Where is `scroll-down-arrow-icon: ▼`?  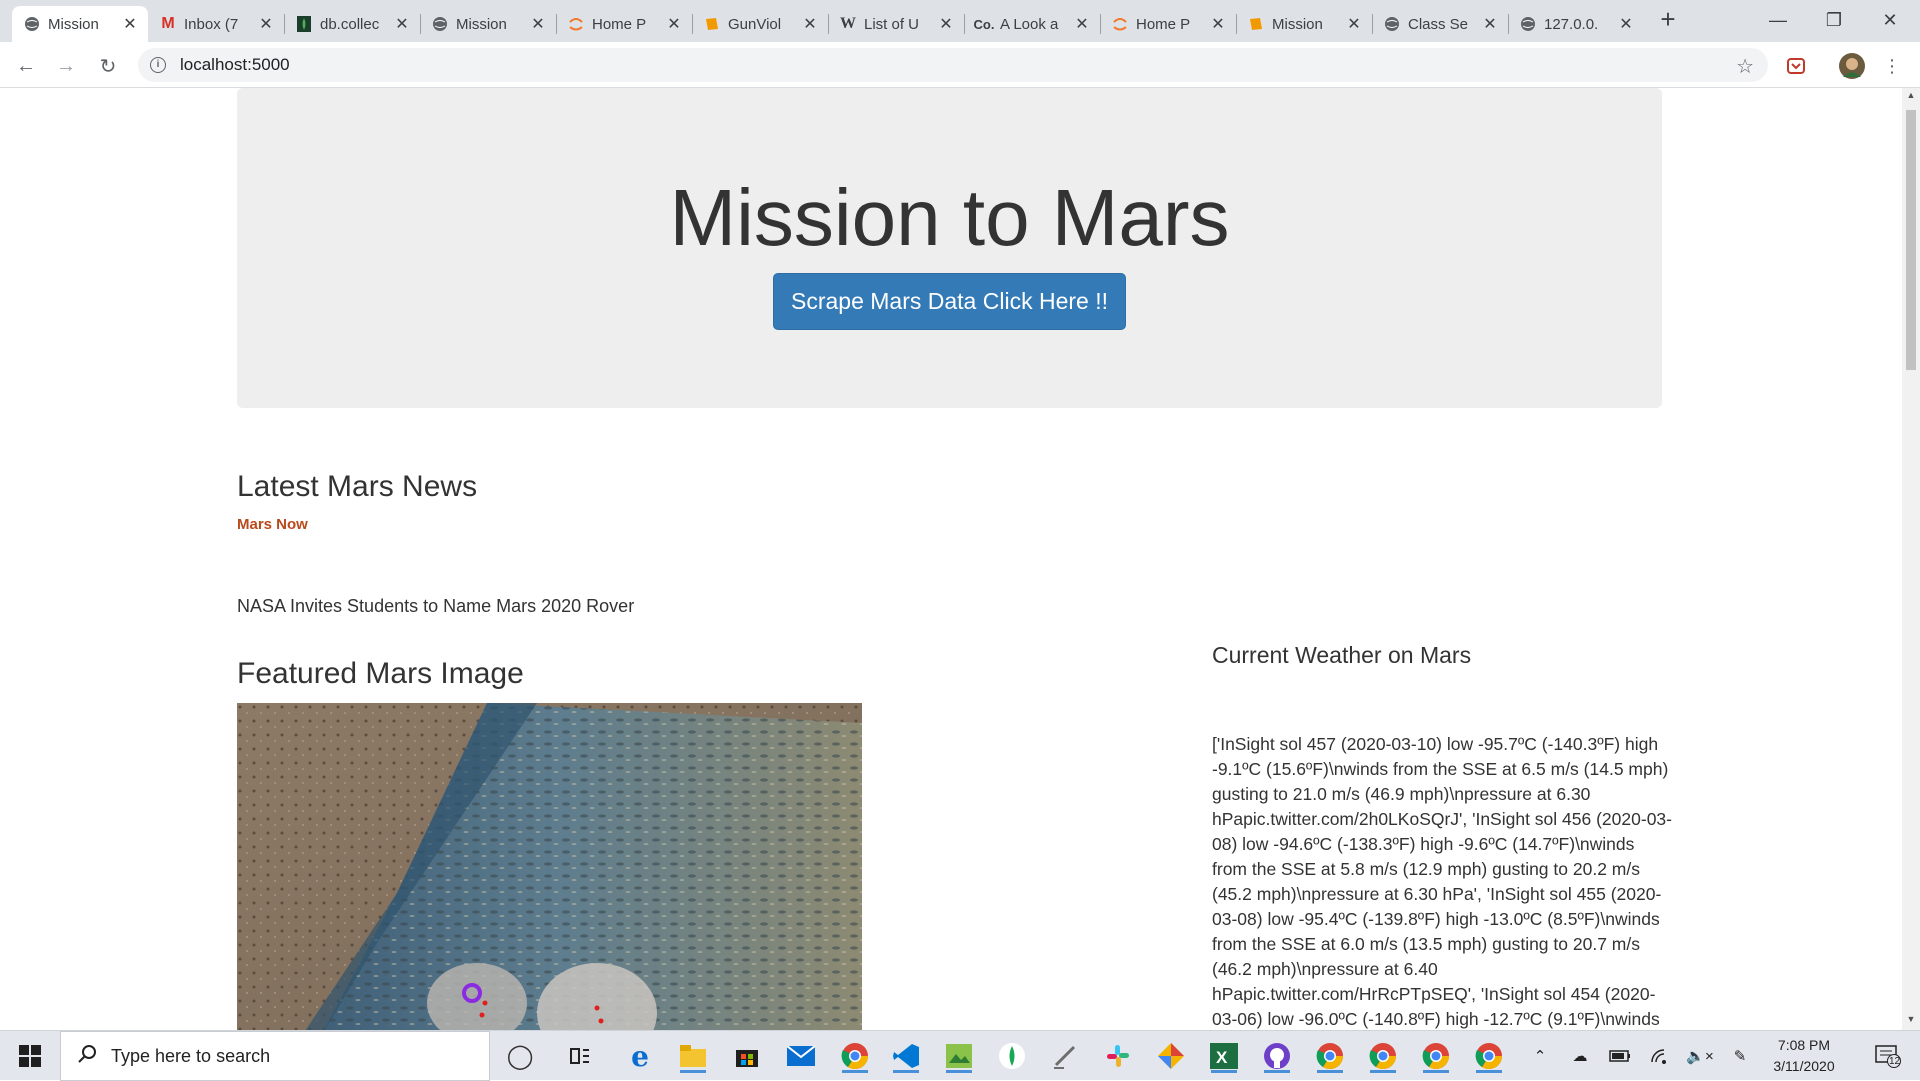 scroll-down-arrow-icon: ▼ is located at coordinates (1911, 1021).